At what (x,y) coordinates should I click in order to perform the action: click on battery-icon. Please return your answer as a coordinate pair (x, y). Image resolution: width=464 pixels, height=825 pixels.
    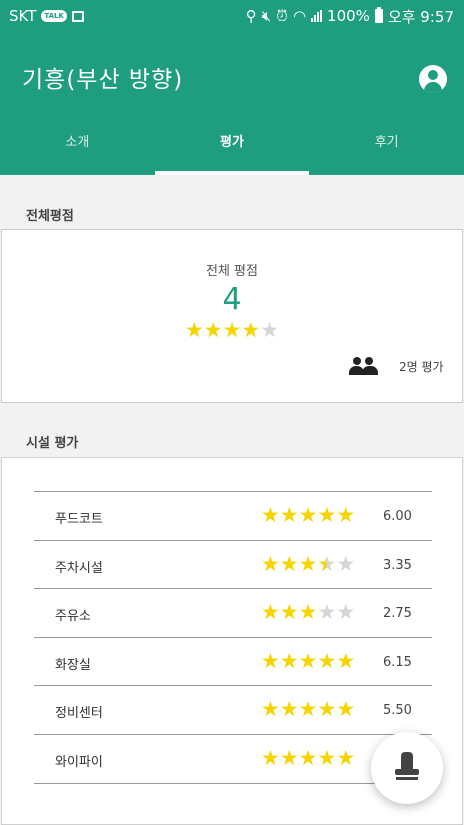
    Looking at the image, I should click on (378, 15).